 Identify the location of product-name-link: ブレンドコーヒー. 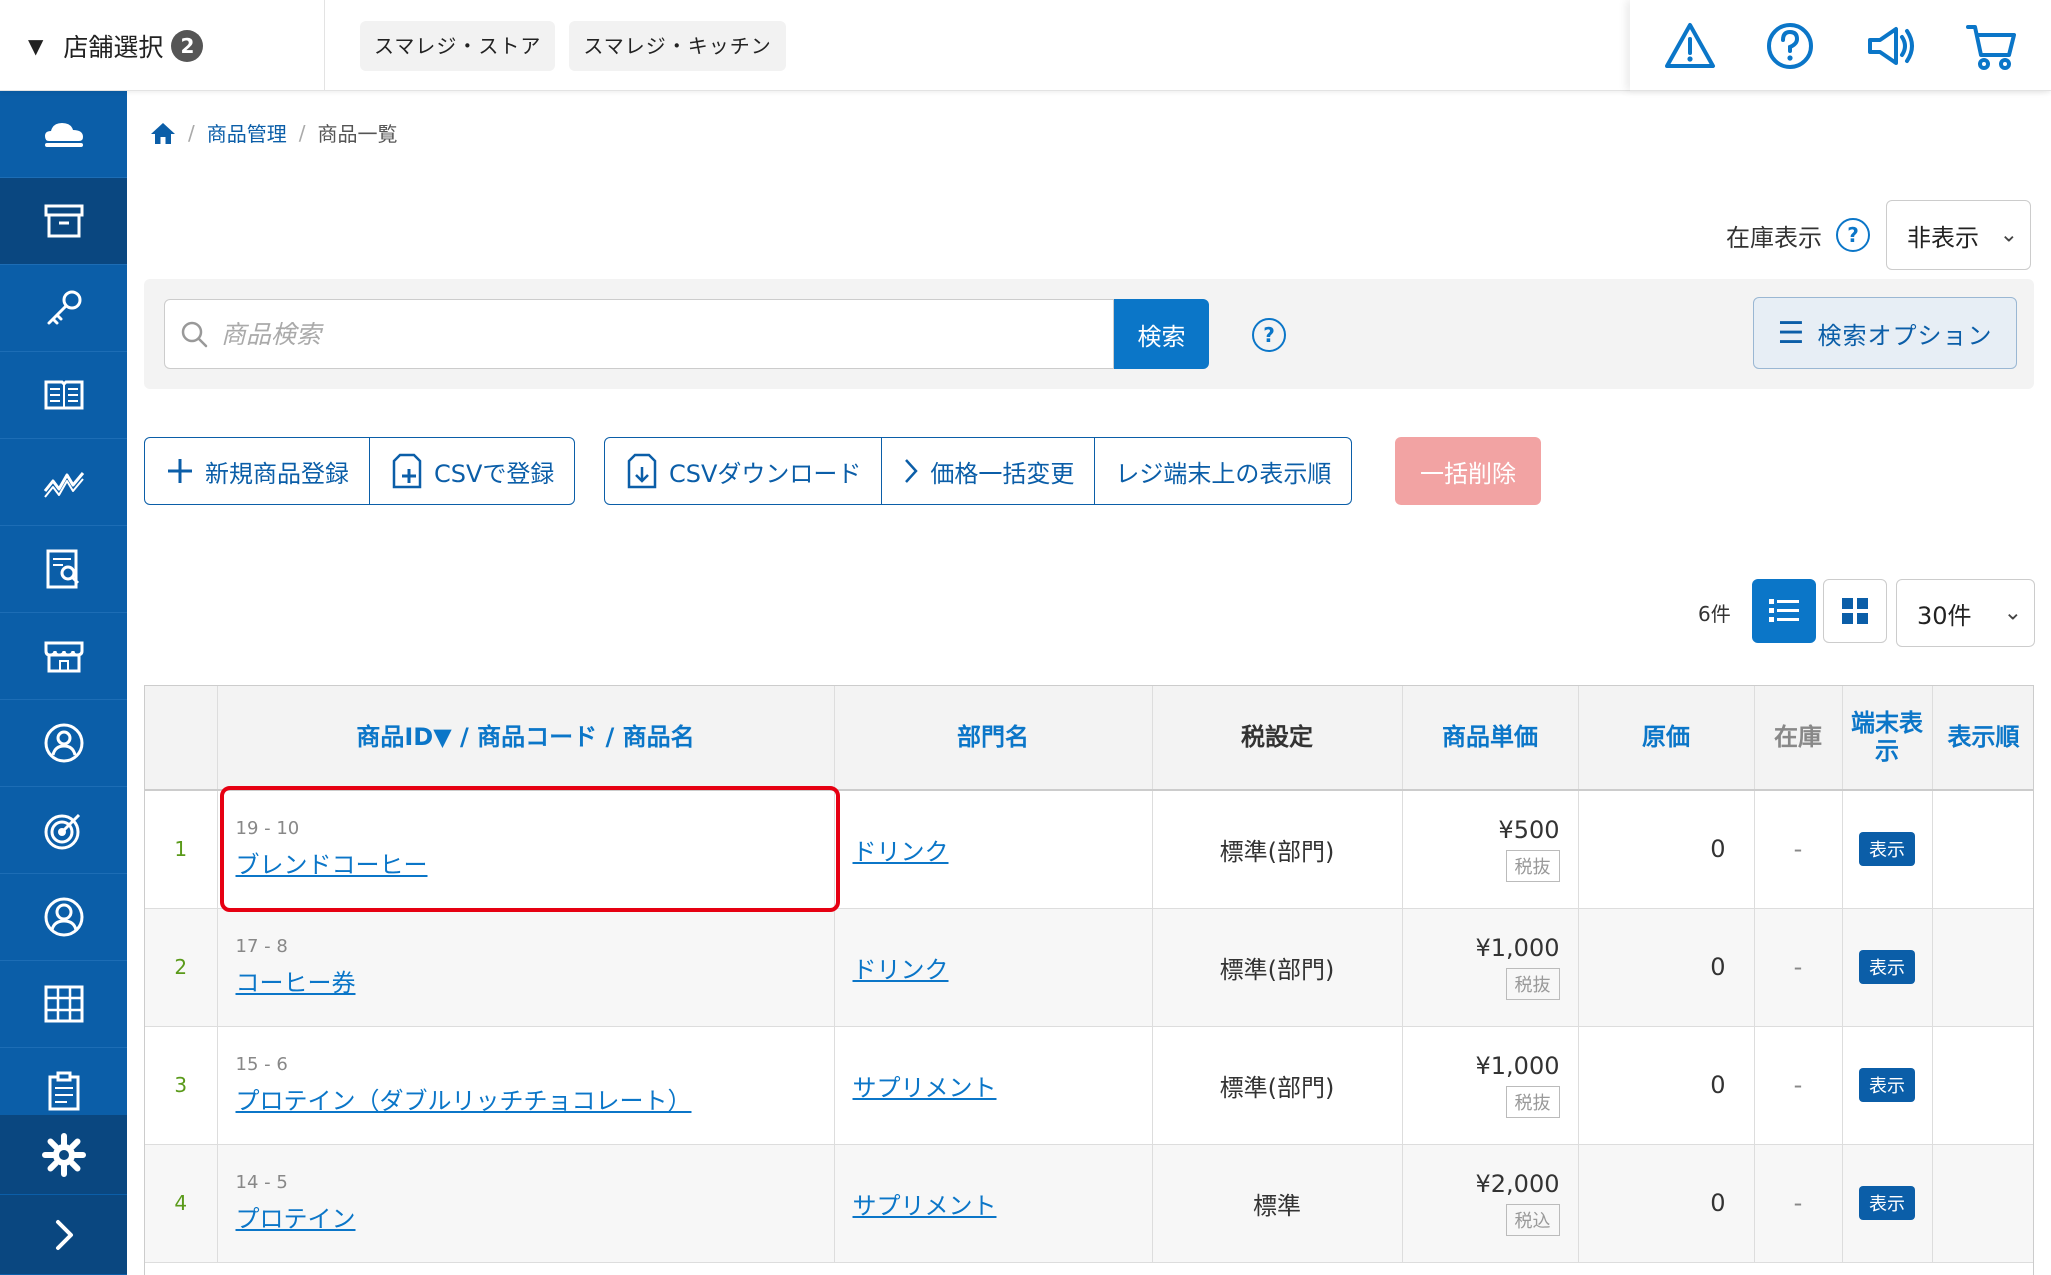
(332, 865).